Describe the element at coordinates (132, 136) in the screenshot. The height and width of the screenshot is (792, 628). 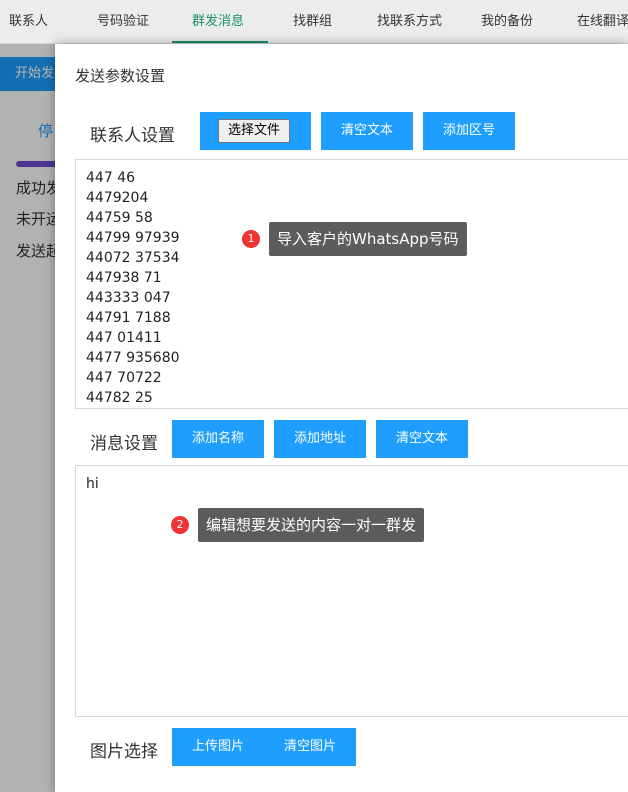
I see `contacts-settings-label: 联系人设置` at that location.